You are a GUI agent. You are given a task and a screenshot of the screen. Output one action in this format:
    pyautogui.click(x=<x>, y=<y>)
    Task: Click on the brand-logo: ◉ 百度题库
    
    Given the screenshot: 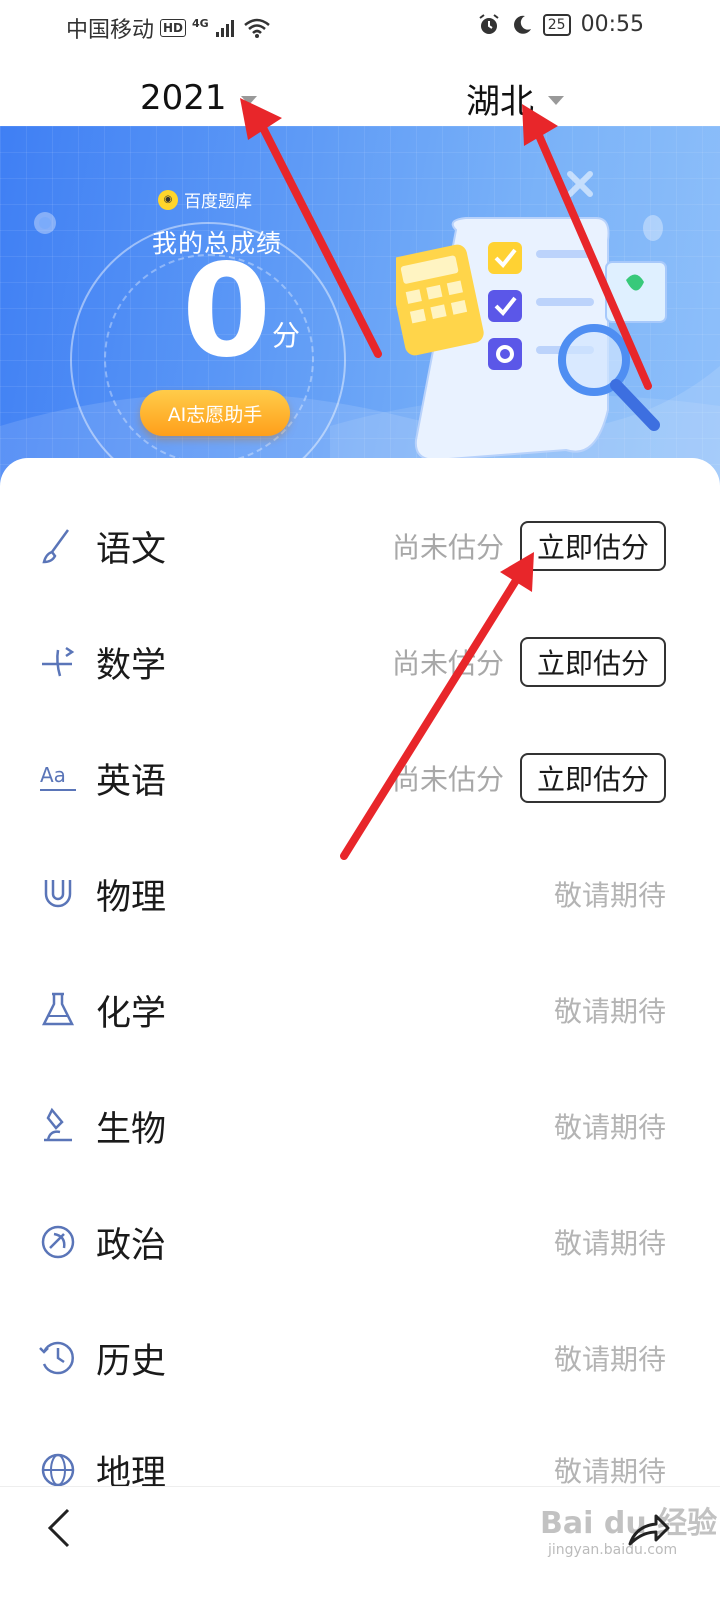 What is the action you would take?
    pyautogui.click(x=205, y=199)
    